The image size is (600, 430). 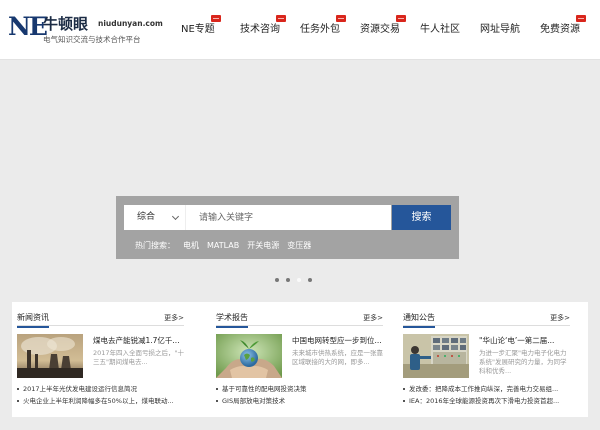 What do you see at coordinates (175, 216) in the screenshot?
I see `chevron-down-icon` at bounding box center [175, 216].